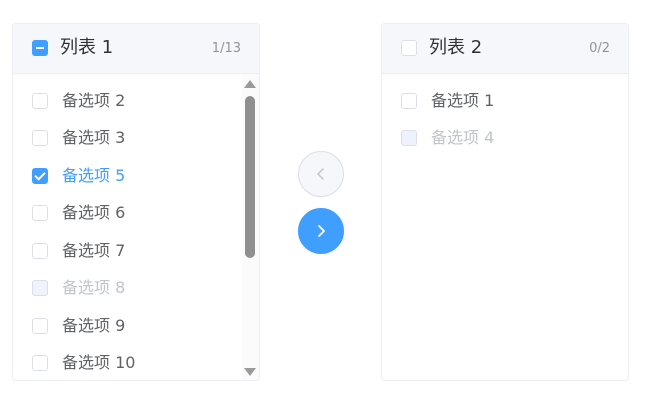 Image resolution: width=658 pixels, height=406 pixels. I want to click on move-to-right-button, so click(321, 231).